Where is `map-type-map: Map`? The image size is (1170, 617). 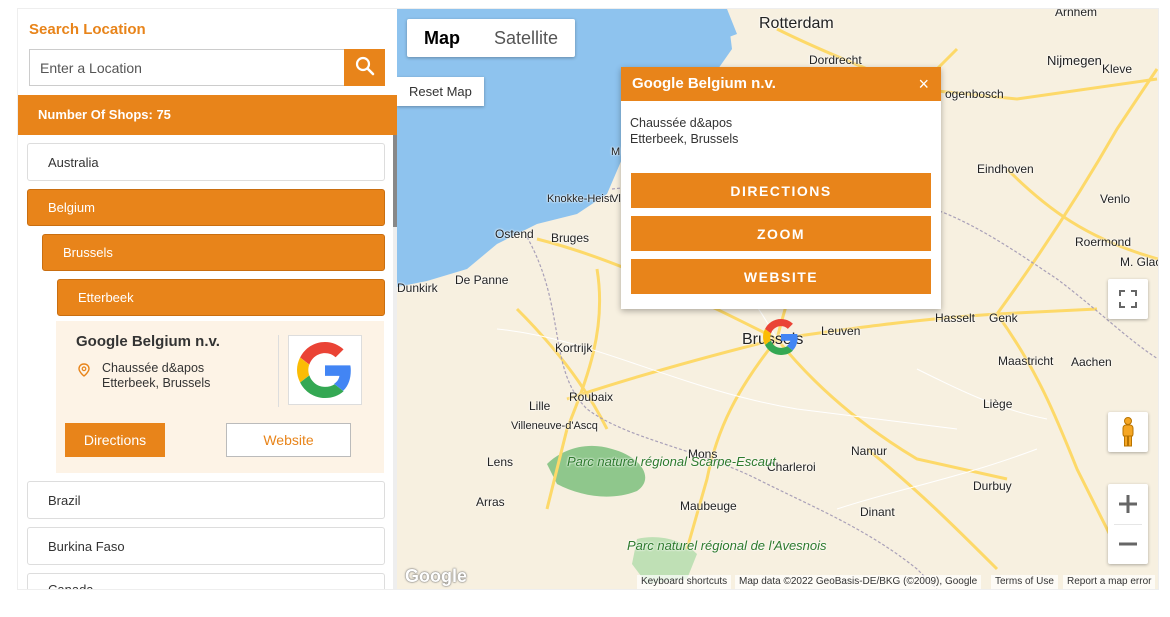 map-type-map: Map is located at coordinates (442, 38).